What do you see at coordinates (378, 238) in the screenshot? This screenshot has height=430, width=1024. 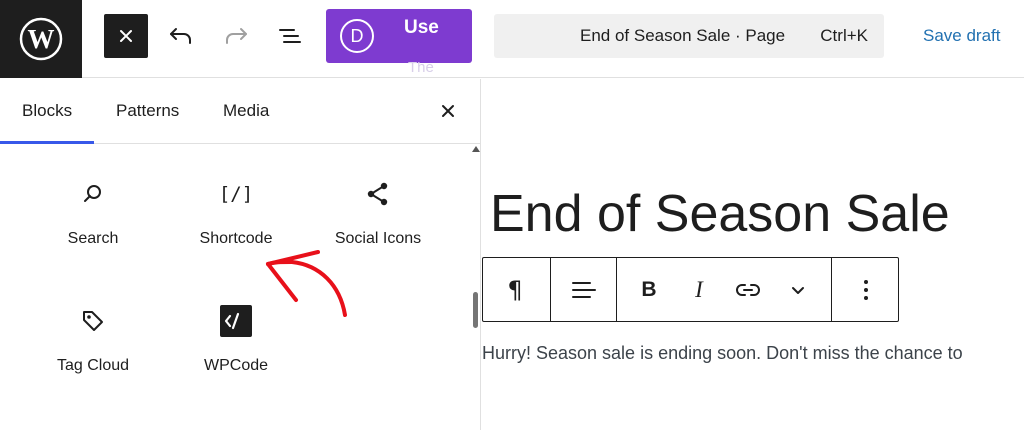 I see `block-label: Social Icons` at bounding box center [378, 238].